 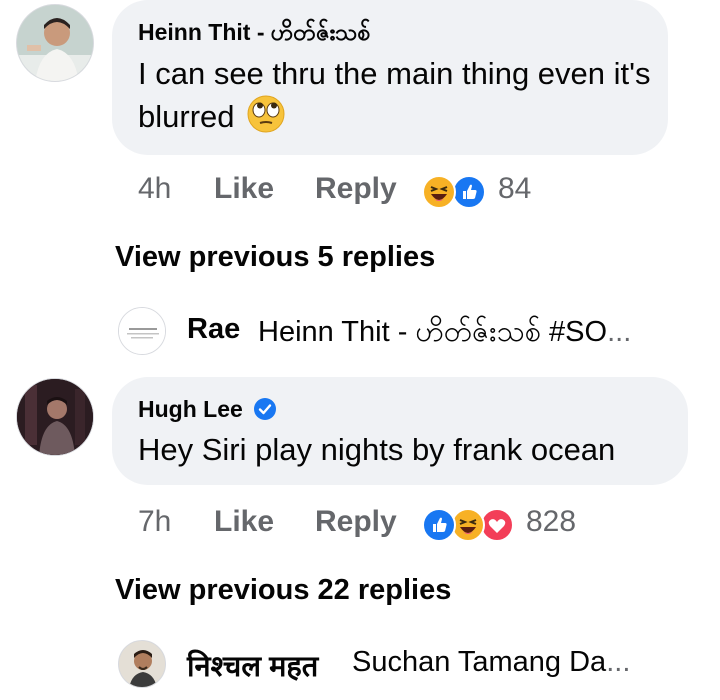 What do you see at coordinates (155, 521) in the screenshot?
I see `comment-timestamp: 7h` at bounding box center [155, 521].